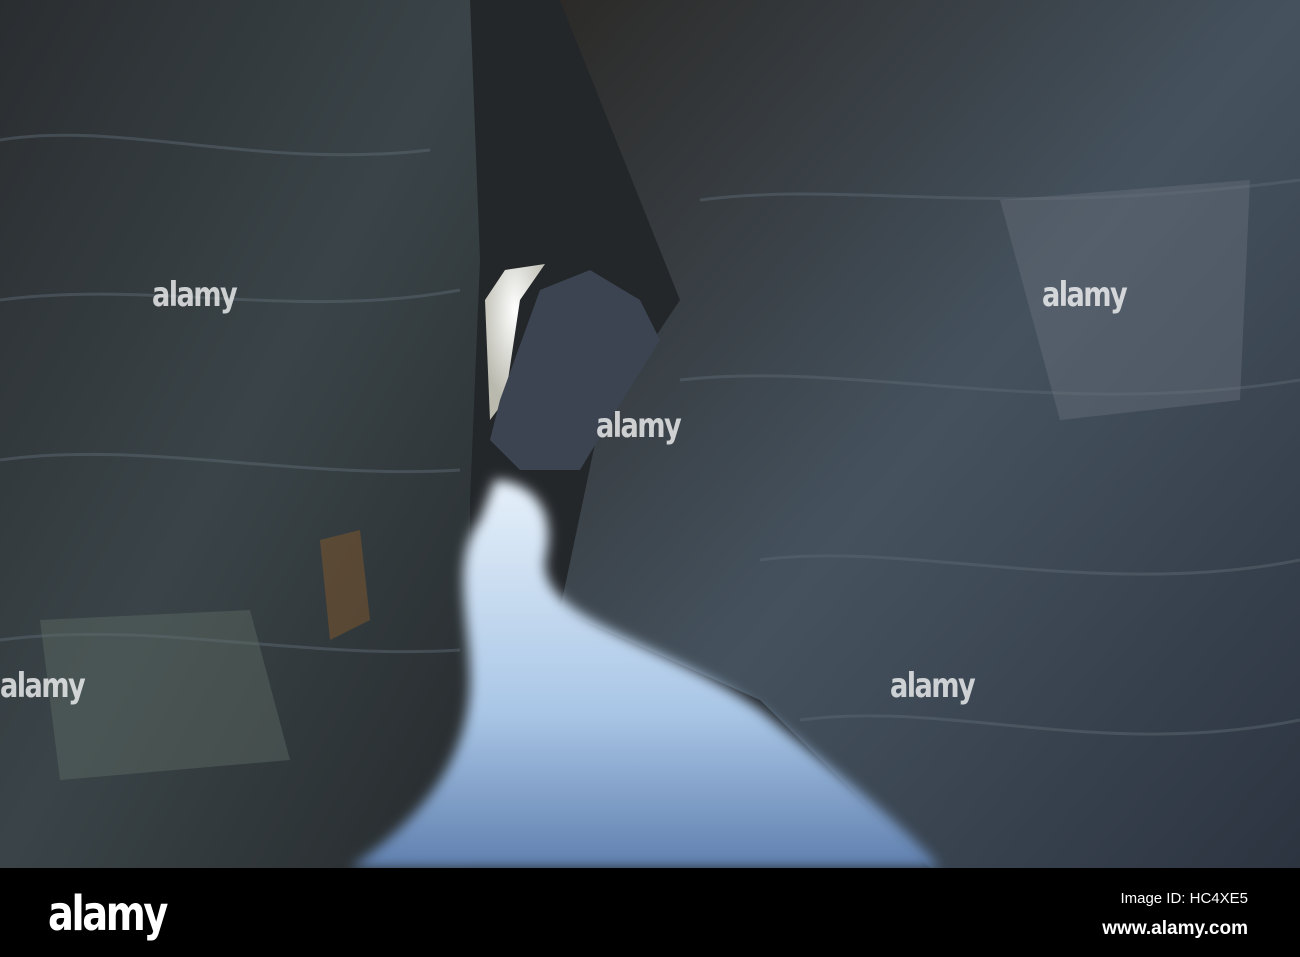  Describe the element at coordinates (108, 914) in the screenshot. I see `alamy-logo: alamy` at that location.